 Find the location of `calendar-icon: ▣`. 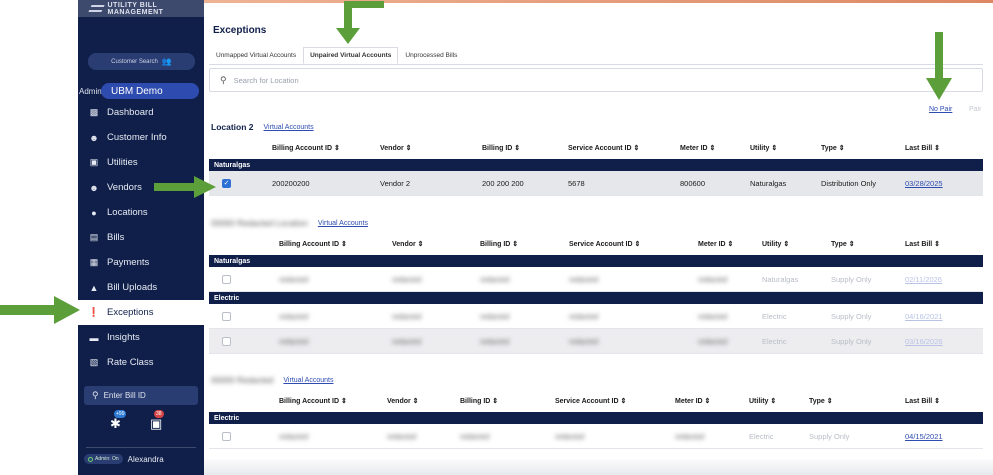

calendar-icon: ▣ is located at coordinates (156, 423).